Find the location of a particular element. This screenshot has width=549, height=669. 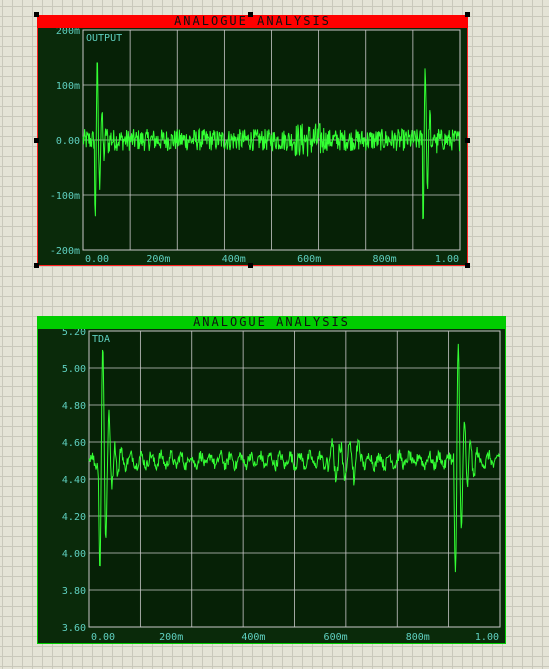

trace-label: OUTPUT is located at coordinates (104, 38).